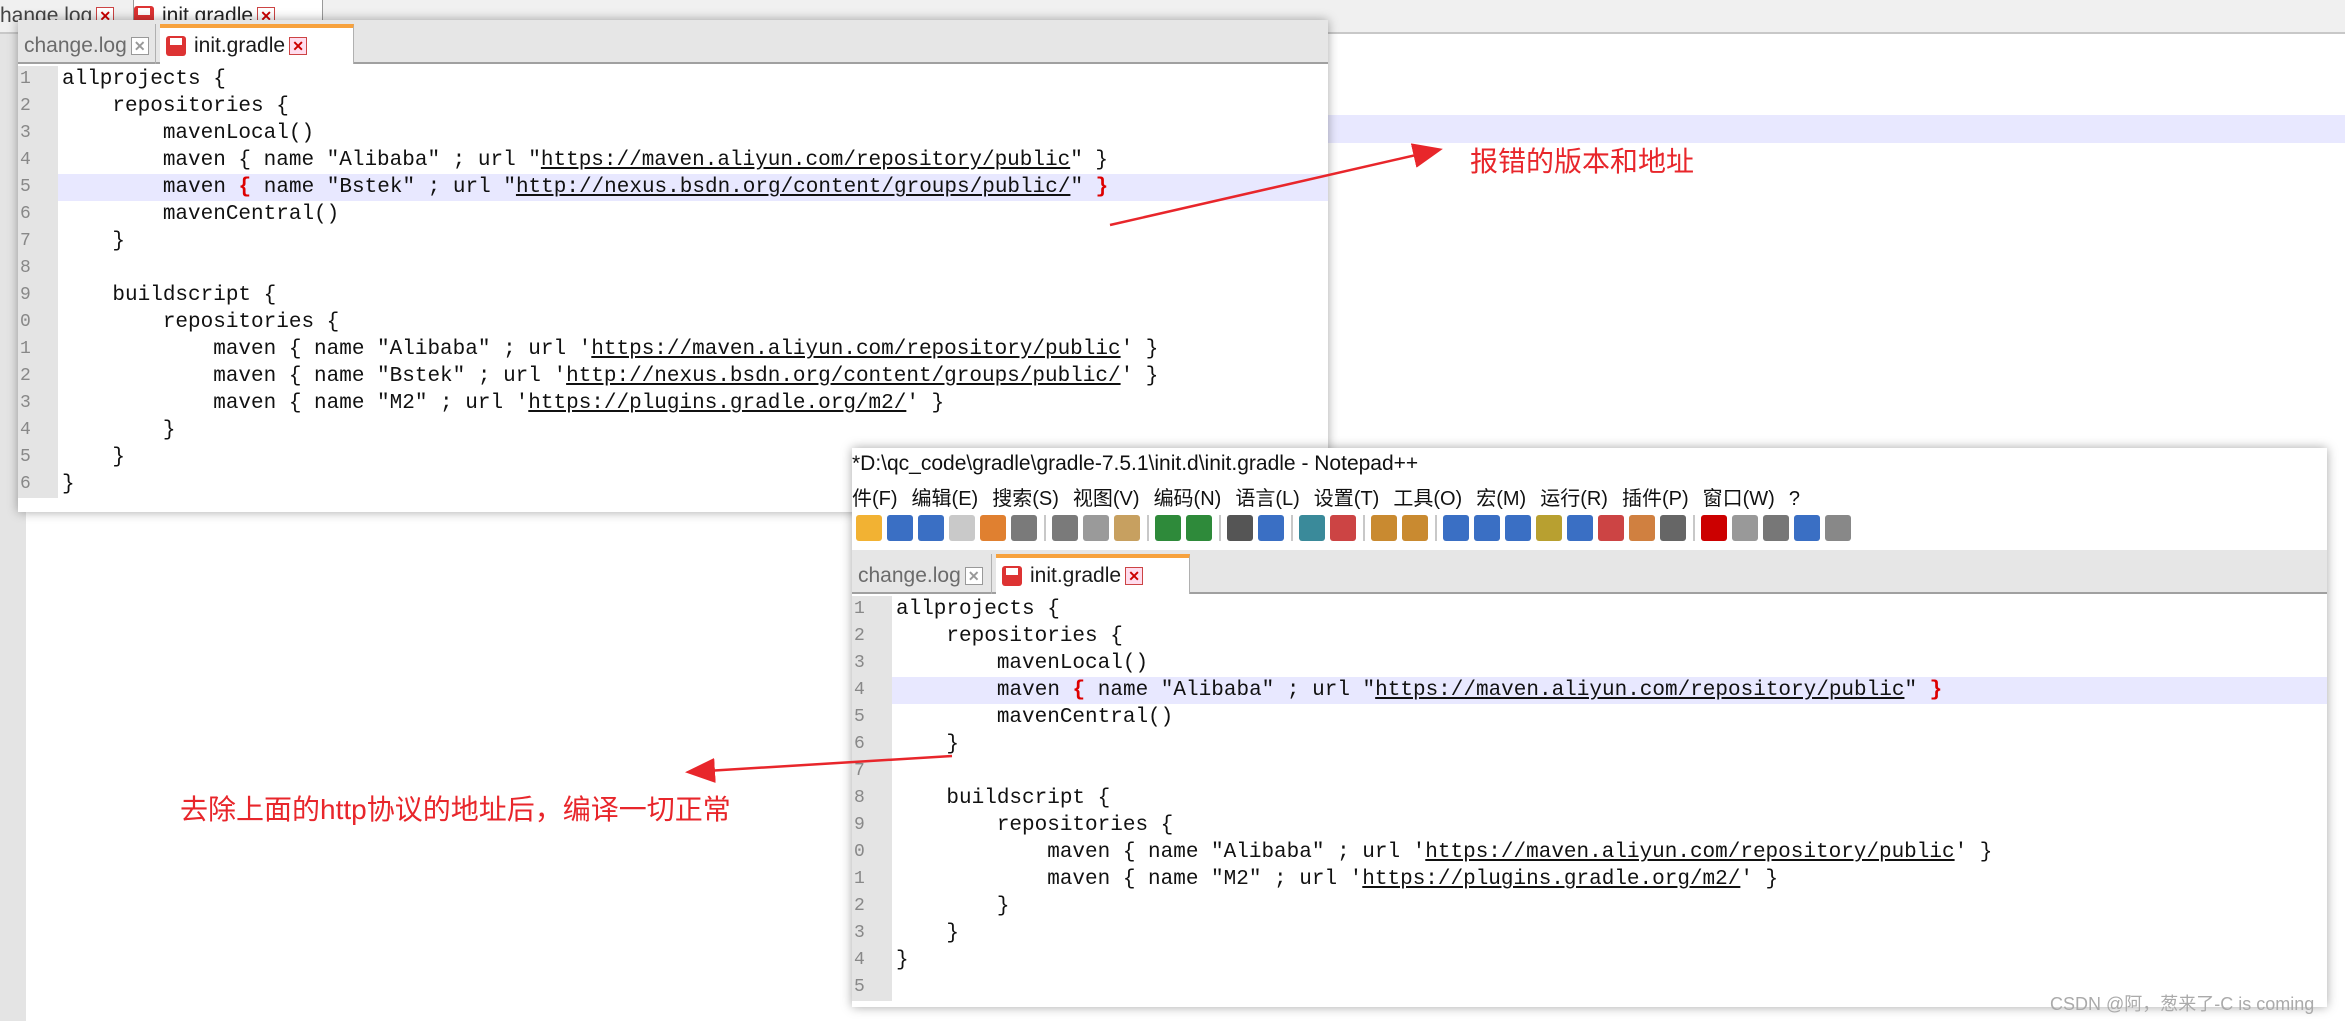  Describe the element at coordinates (1276, 185) in the screenshot. I see `arrow-to-error-note` at that location.